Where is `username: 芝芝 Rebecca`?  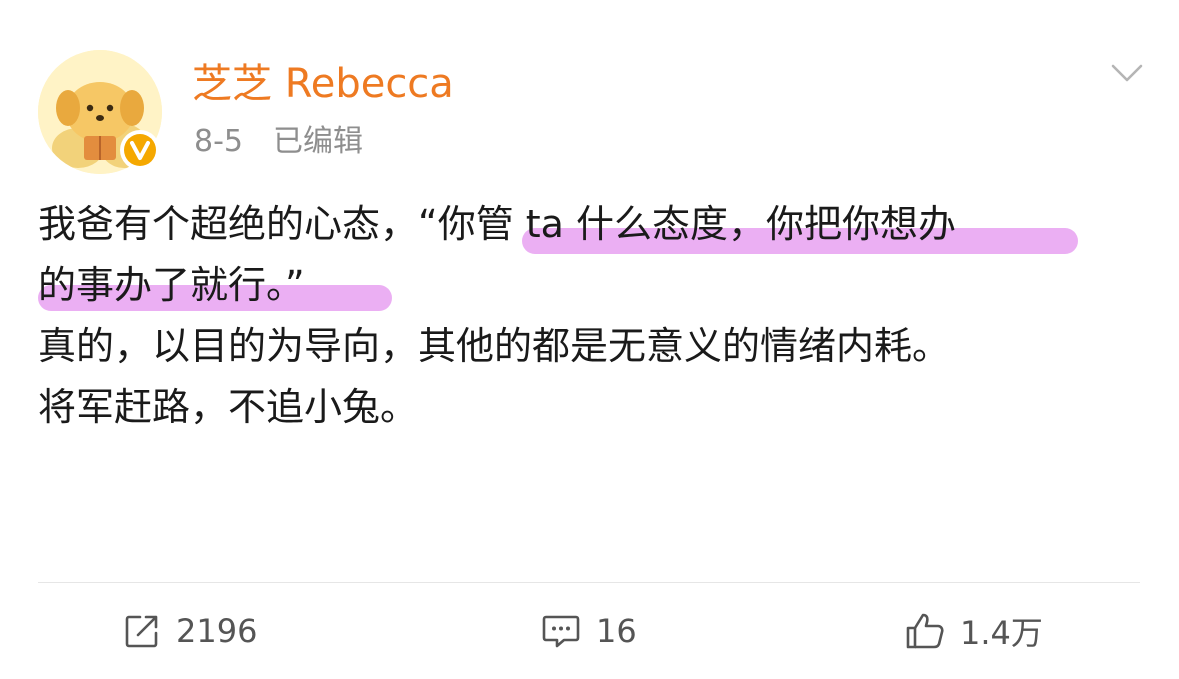 username: 芝芝 Rebecca is located at coordinates (323, 84).